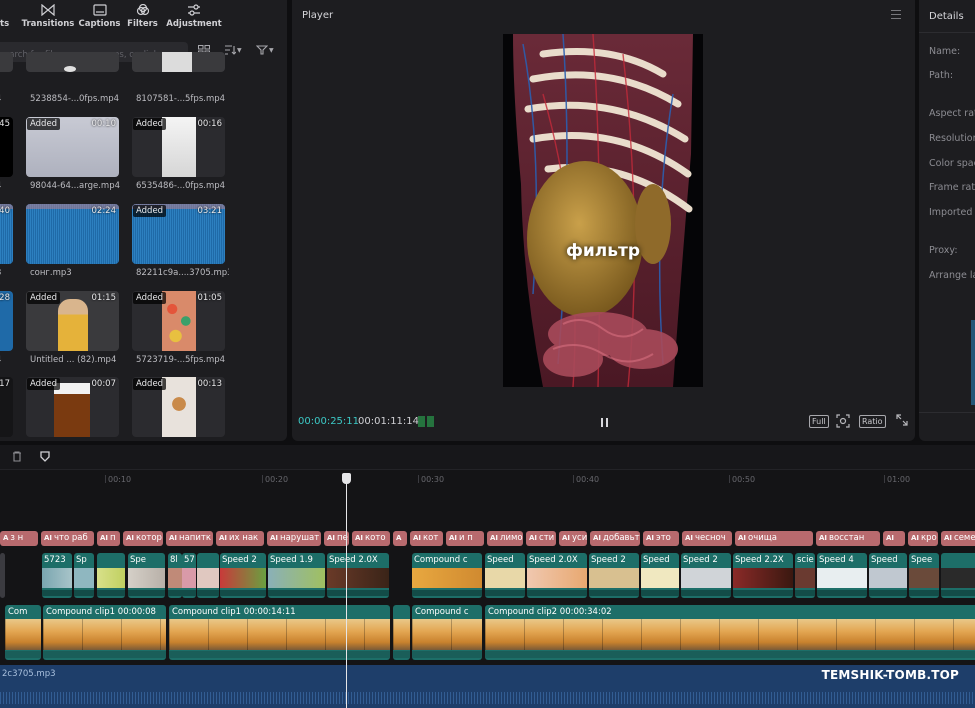 Image resolution: width=975 pixels, height=708 pixels. I want to click on text-clip: AI лимо, so click(505, 538).